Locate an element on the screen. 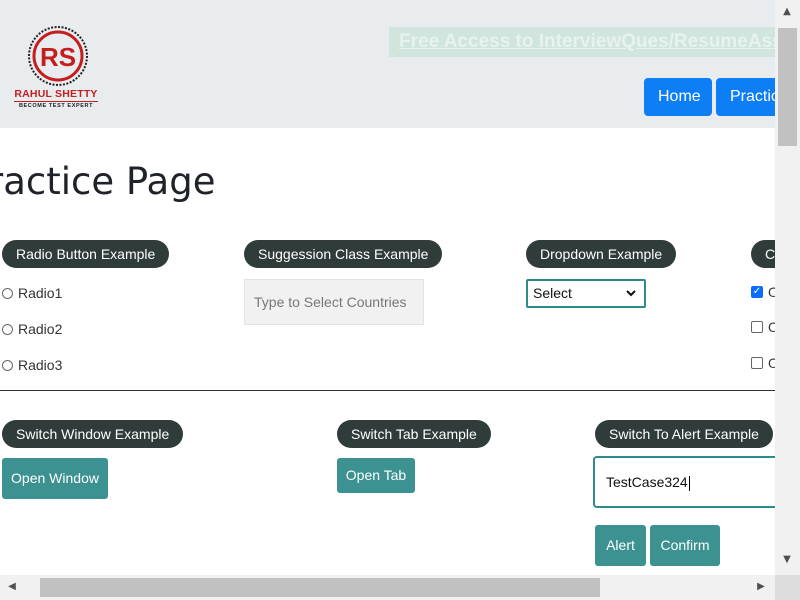 This screenshot has height=600, width=800. radio-label: Radio1 is located at coordinates (40, 293).